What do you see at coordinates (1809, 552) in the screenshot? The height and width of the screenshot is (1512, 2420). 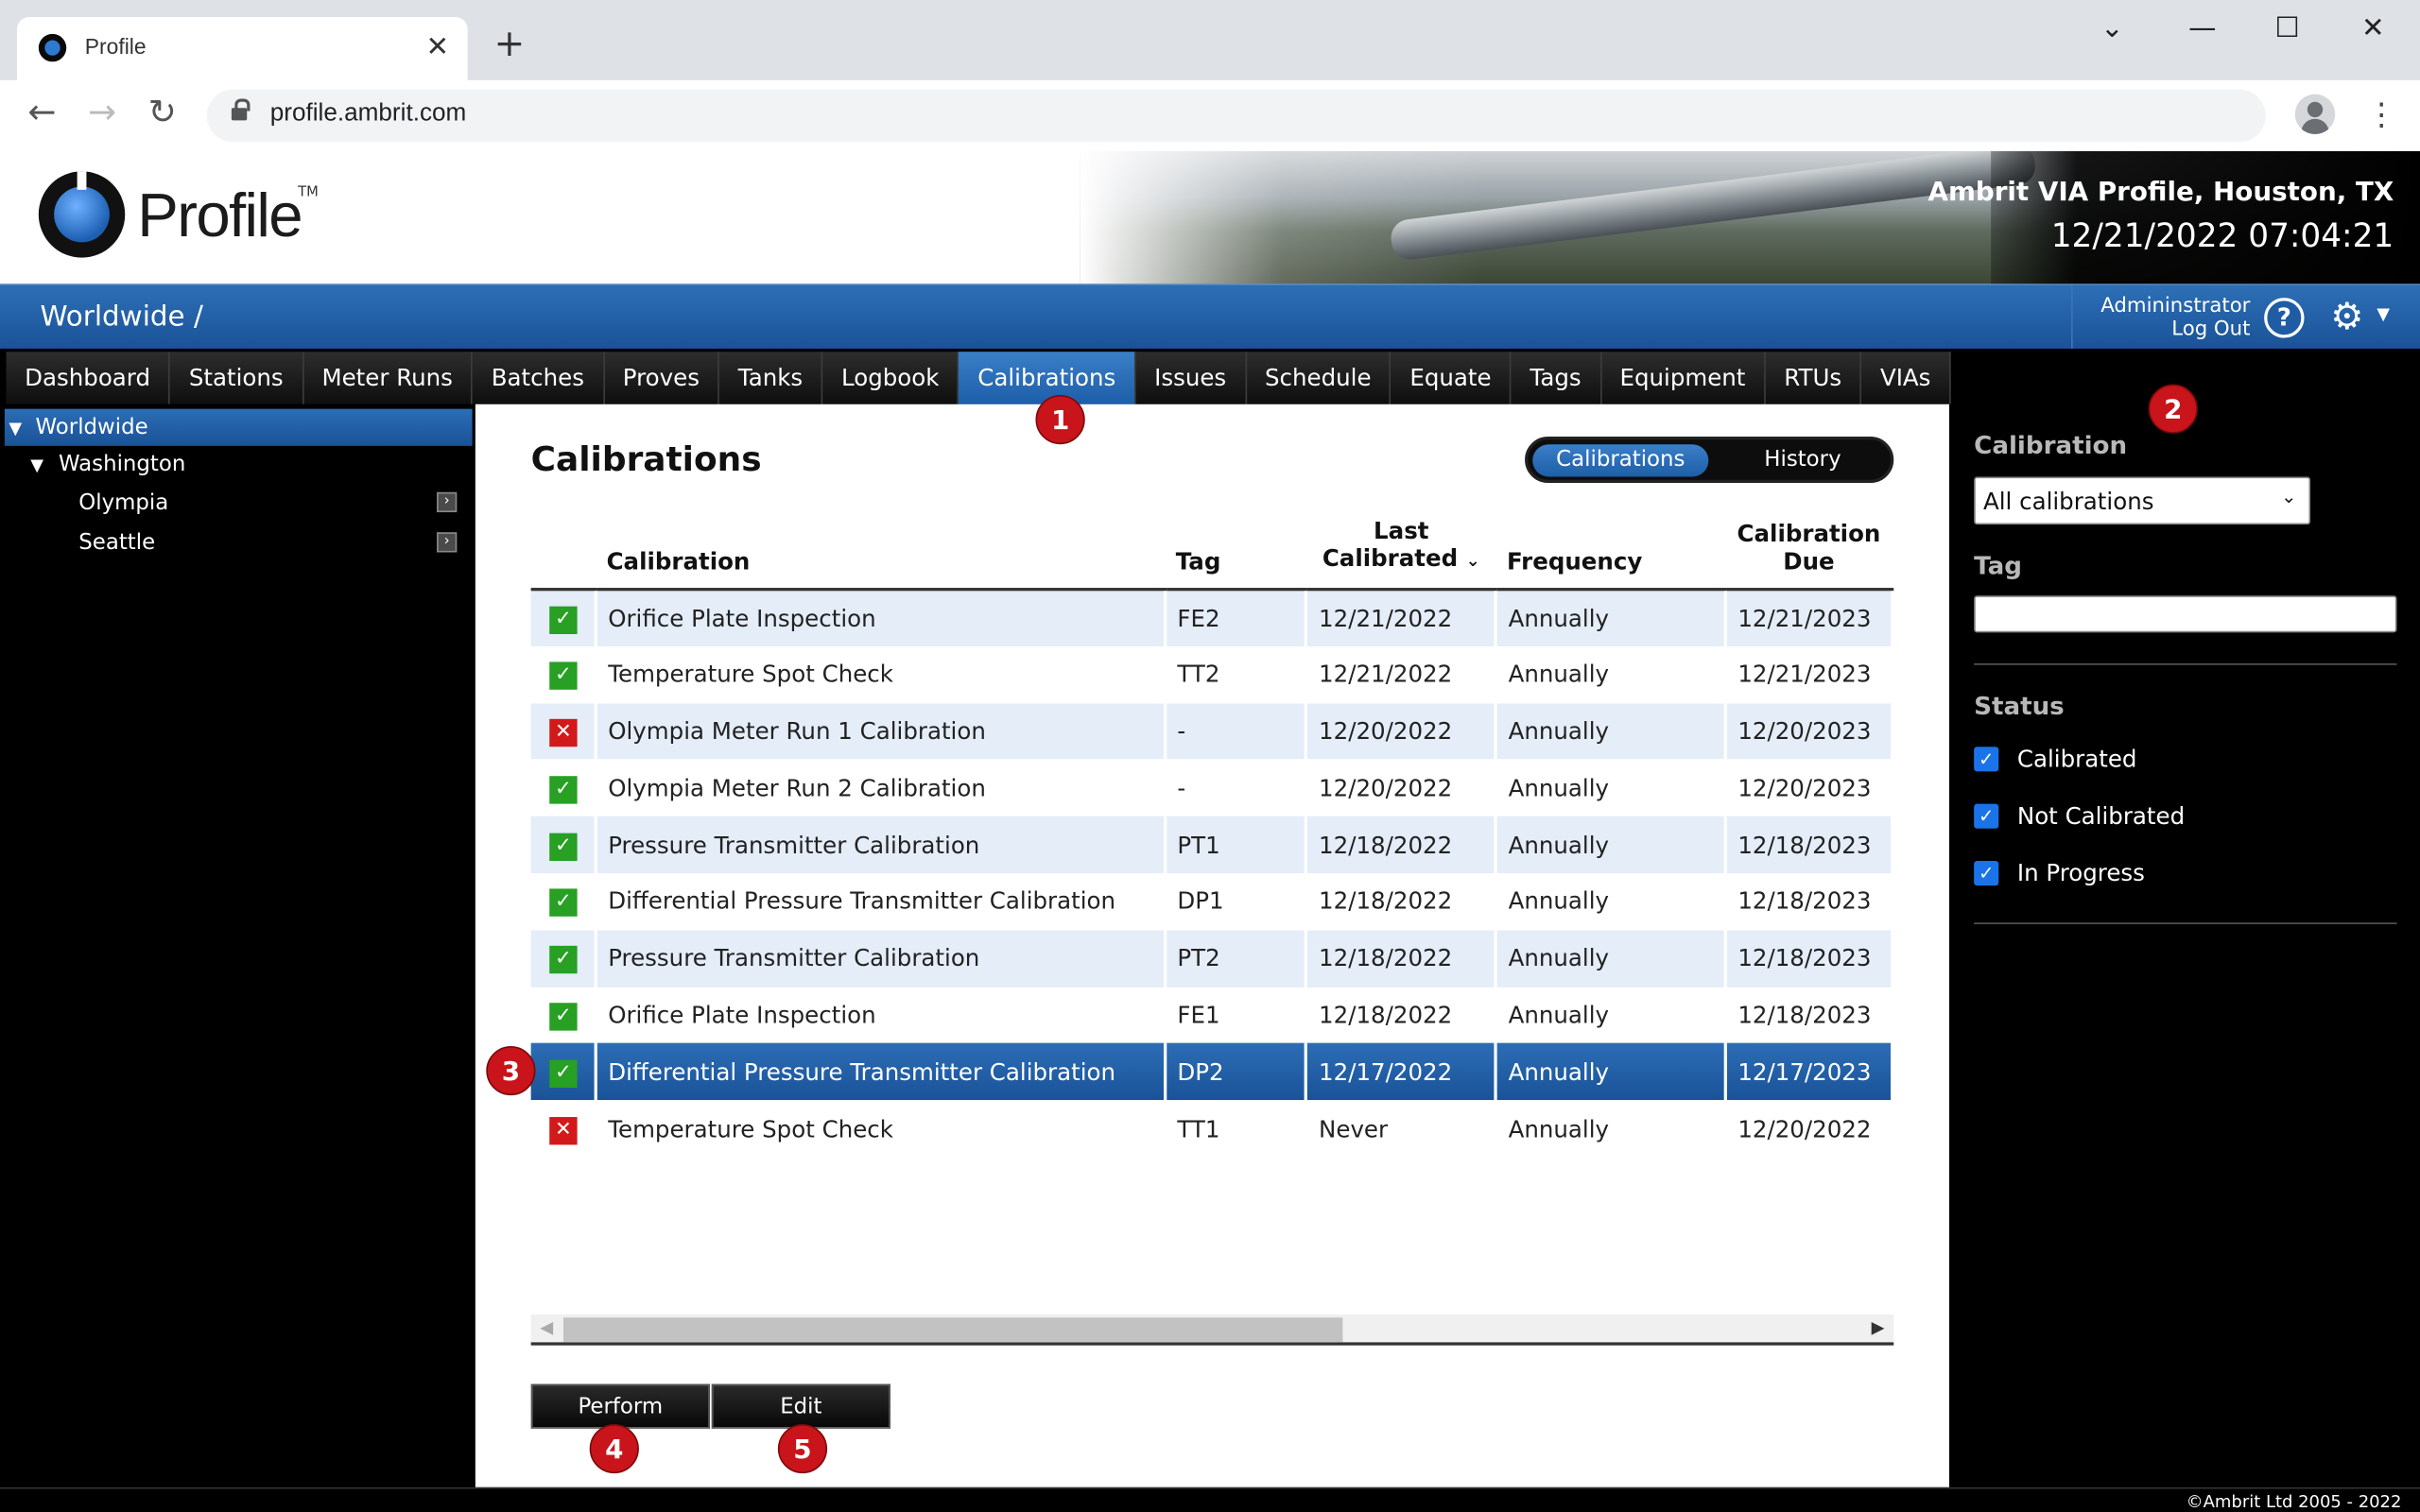 I see `column-header-calibration-due: Calibration Due` at bounding box center [1809, 552].